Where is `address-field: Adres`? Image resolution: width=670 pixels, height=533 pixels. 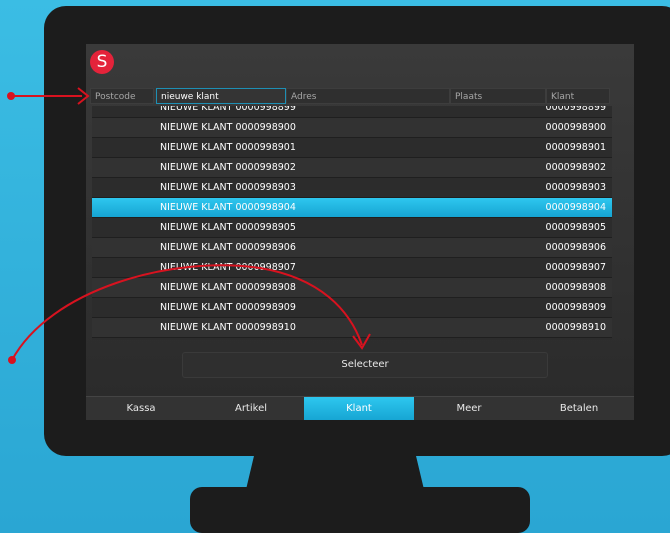
address-field: Adres is located at coordinates (368, 96).